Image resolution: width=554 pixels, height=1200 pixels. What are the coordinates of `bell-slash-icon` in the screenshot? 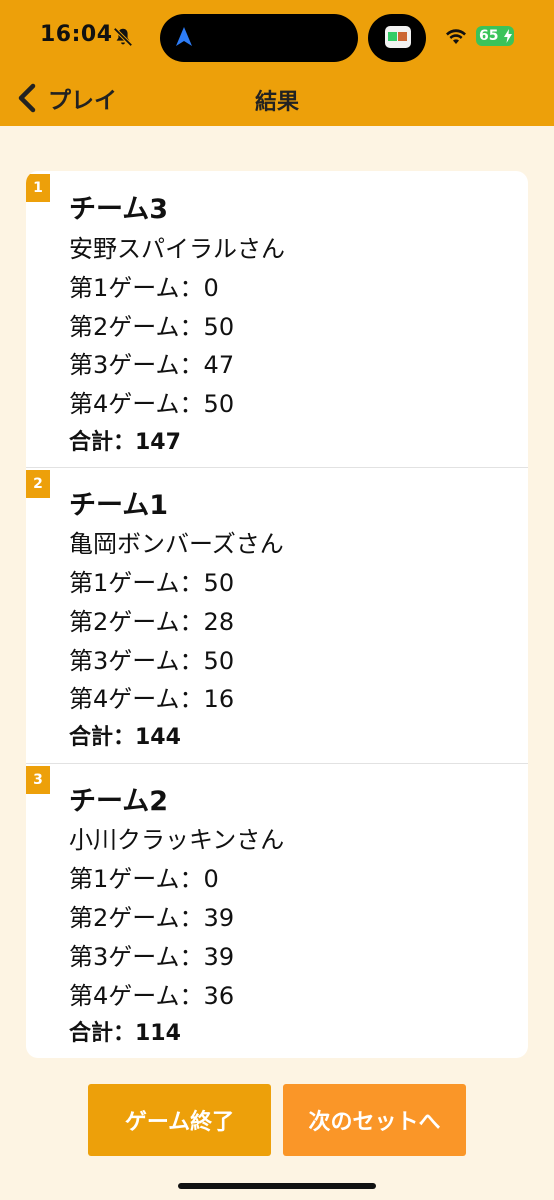 It's located at (123, 37).